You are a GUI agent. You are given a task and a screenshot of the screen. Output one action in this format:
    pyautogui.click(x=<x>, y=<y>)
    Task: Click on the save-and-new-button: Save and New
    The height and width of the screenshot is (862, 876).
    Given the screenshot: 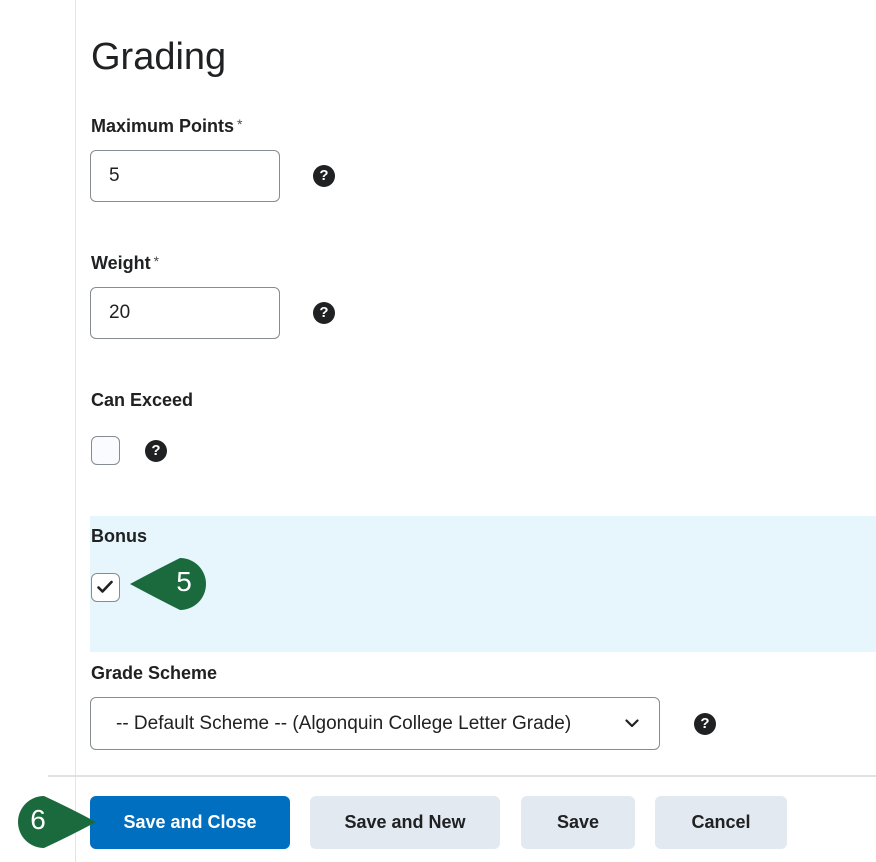 What is the action you would take?
    pyautogui.click(x=405, y=822)
    